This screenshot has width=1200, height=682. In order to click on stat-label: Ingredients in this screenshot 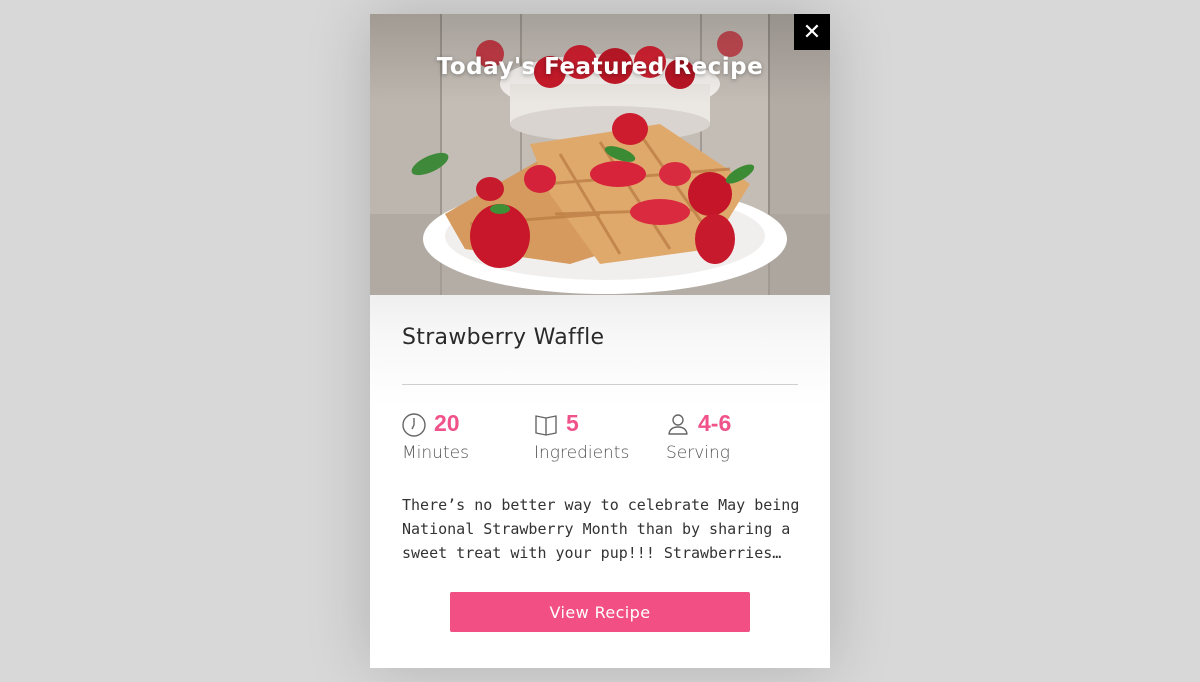, I will do `click(582, 453)`.